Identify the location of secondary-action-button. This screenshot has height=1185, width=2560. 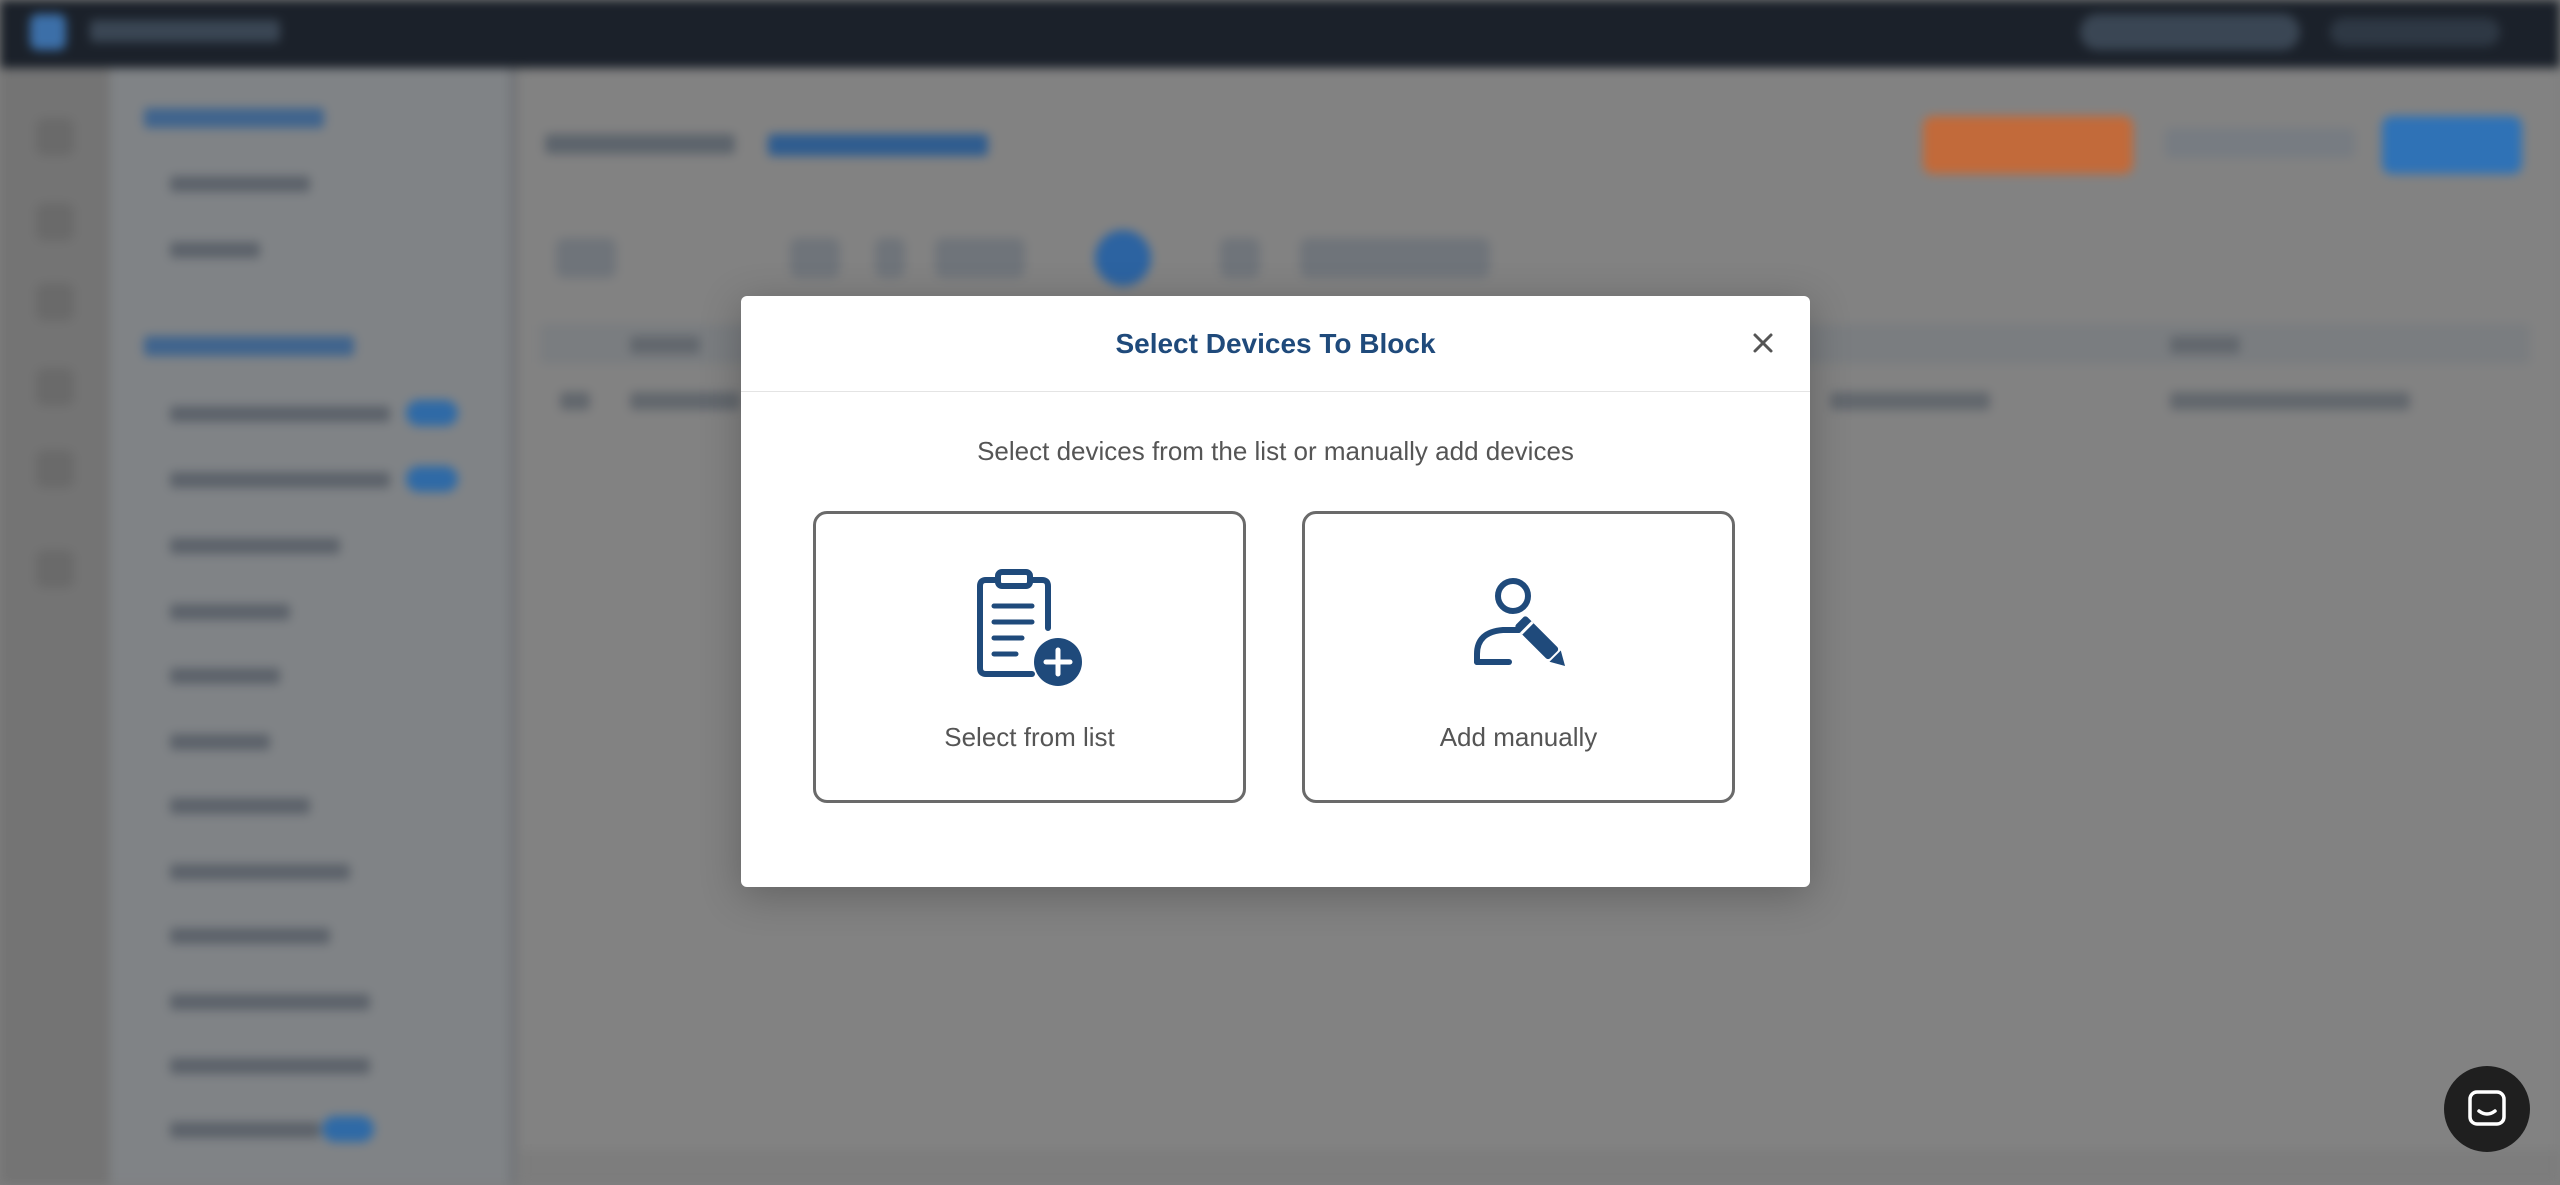
(2260, 143).